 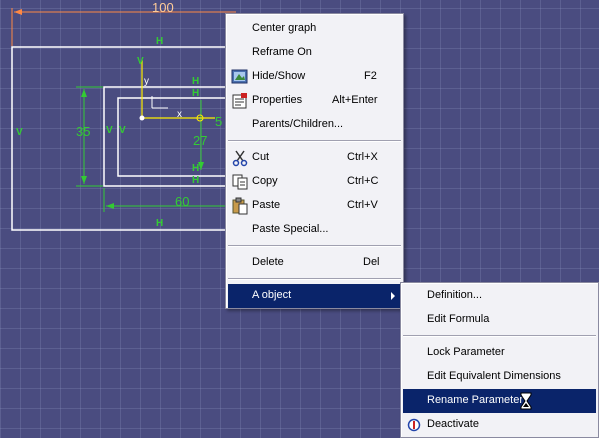 I want to click on menu-item-cut: Cut Ctrl+X, so click(x=314, y=158).